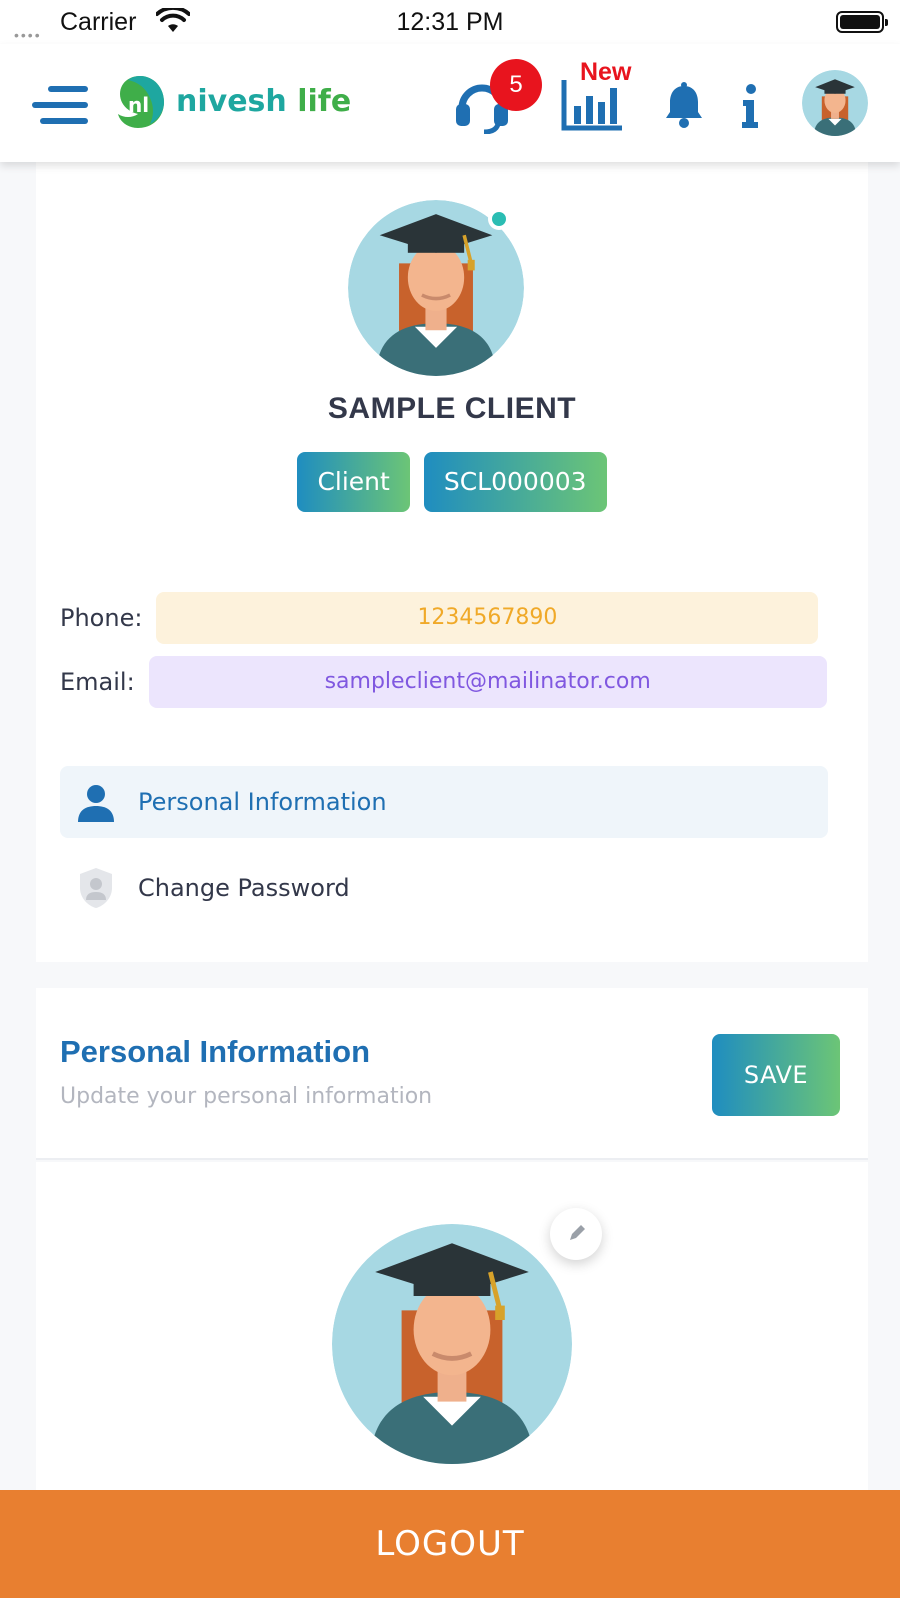 This screenshot has height=1598, width=900. I want to click on clock-time: 12:31 PM, so click(450, 22).